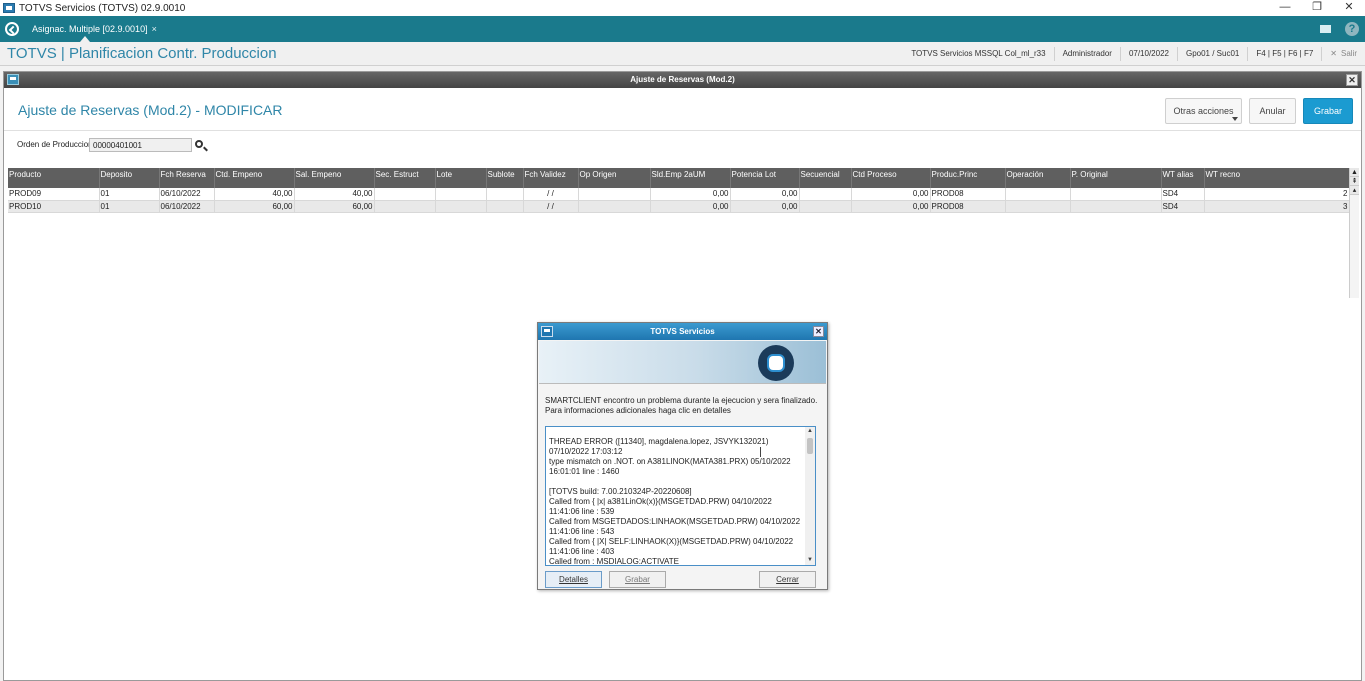 This screenshot has width=1365, height=681. What do you see at coordinates (461, 178) in the screenshot?
I see `col-lote: Lote` at bounding box center [461, 178].